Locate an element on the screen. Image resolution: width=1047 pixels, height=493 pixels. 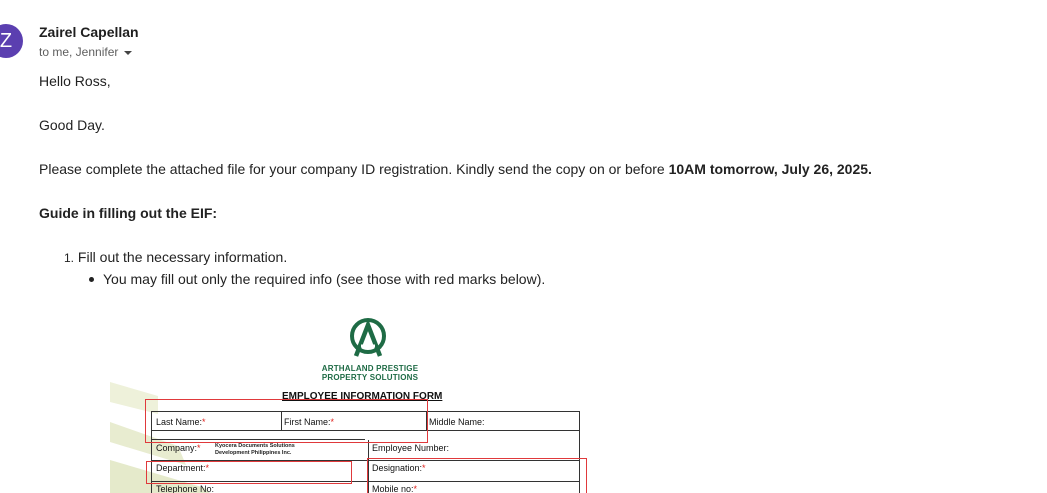
company-logo-icon is located at coordinates (368, 337).